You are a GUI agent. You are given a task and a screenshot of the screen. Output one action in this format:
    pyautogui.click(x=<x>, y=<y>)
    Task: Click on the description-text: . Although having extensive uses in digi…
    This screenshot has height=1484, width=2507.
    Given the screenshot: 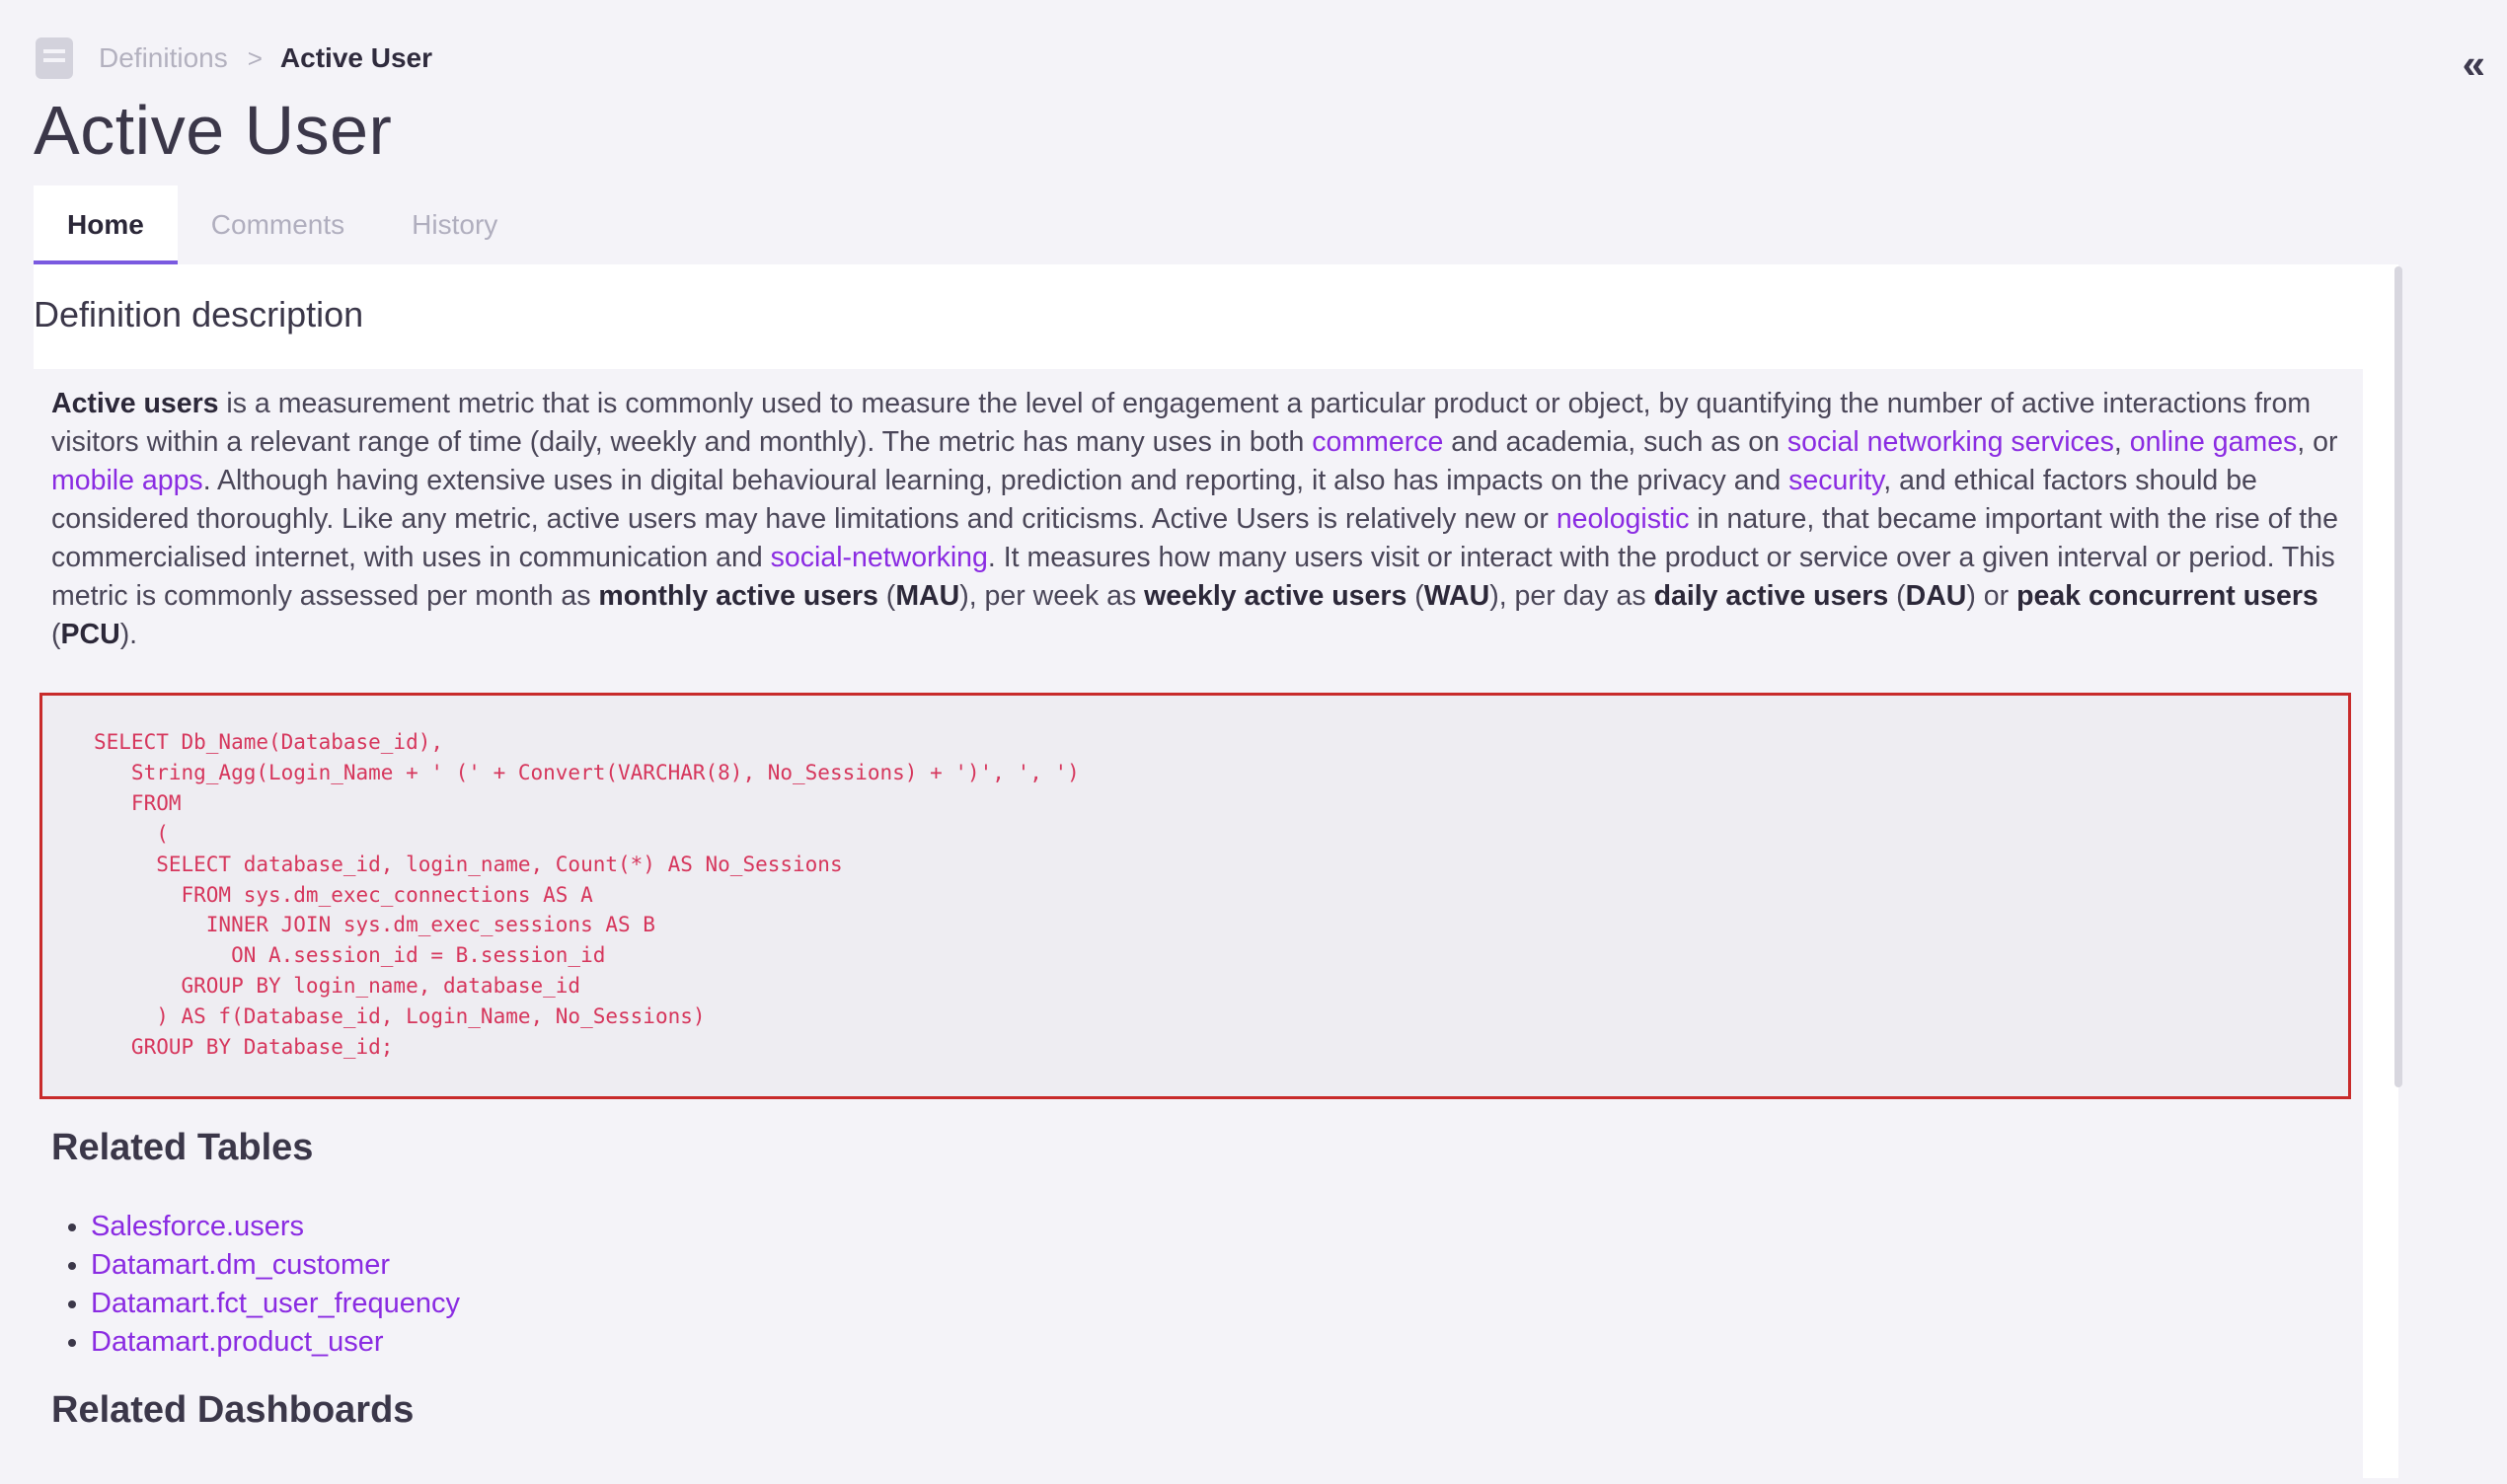 What is the action you would take?
    pyautogui.click(x=995, y=480)
    